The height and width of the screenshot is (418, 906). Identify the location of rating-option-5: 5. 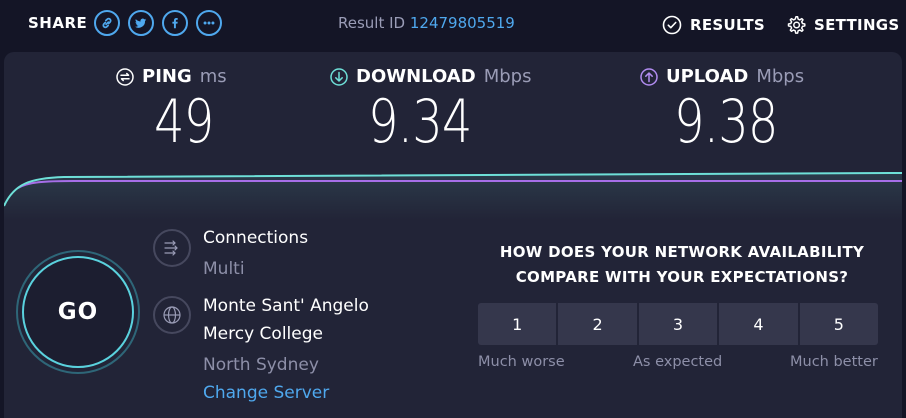
(839, 324).